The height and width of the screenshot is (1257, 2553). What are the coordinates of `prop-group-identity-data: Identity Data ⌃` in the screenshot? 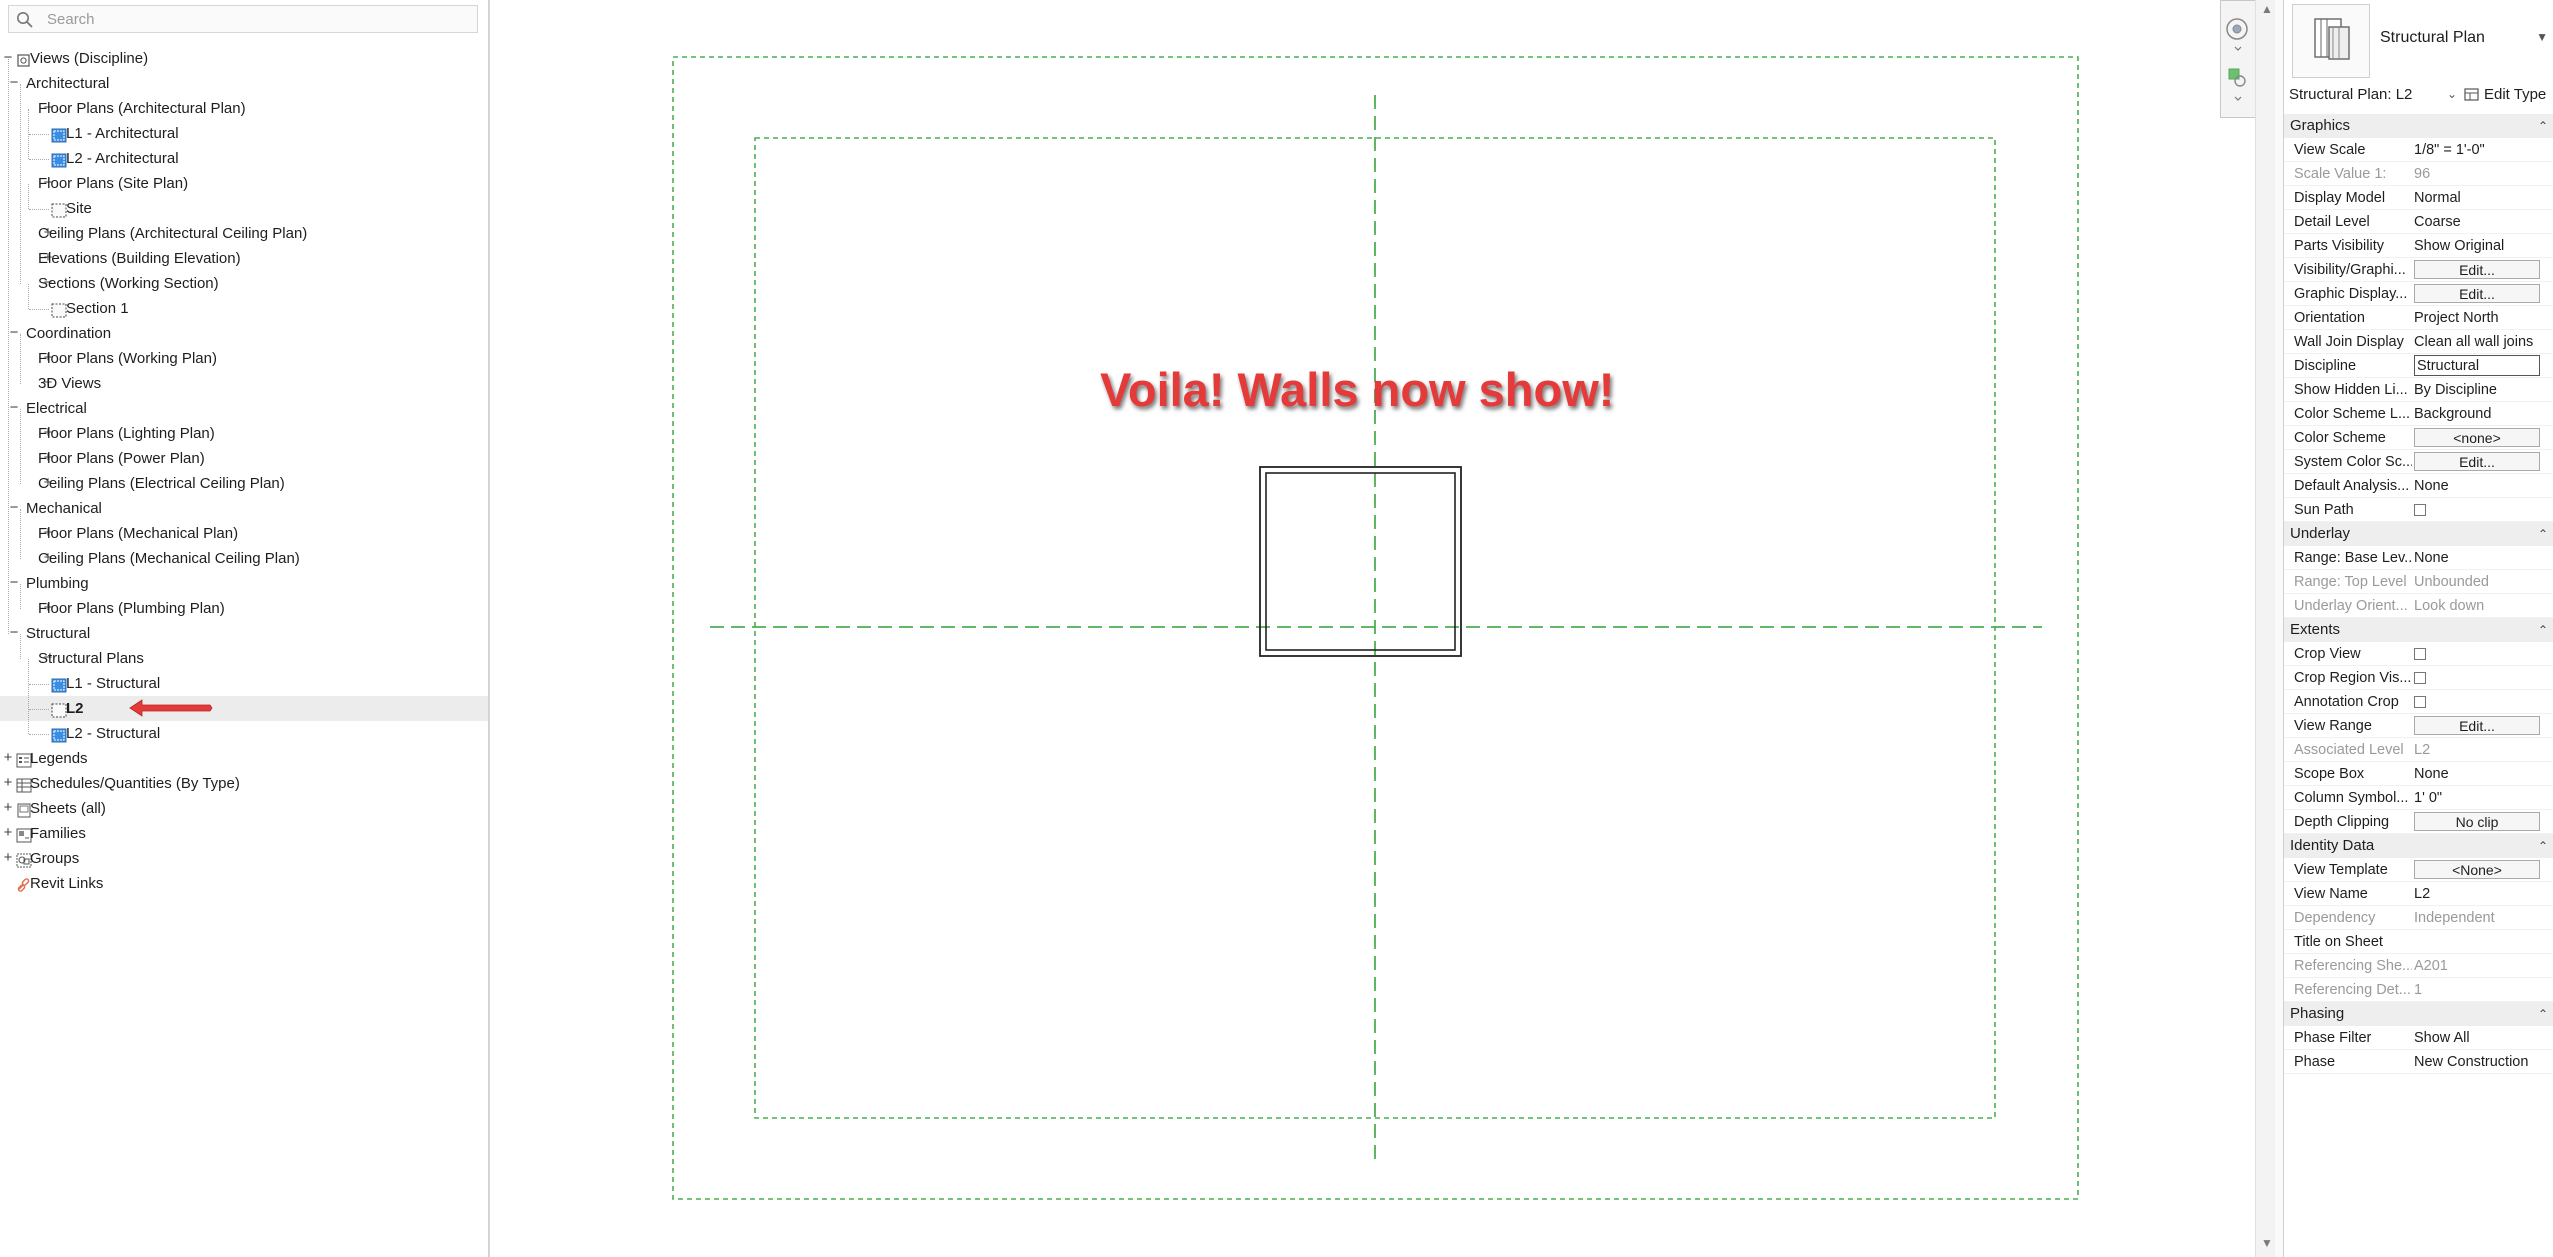 It's located at (2418, 846).